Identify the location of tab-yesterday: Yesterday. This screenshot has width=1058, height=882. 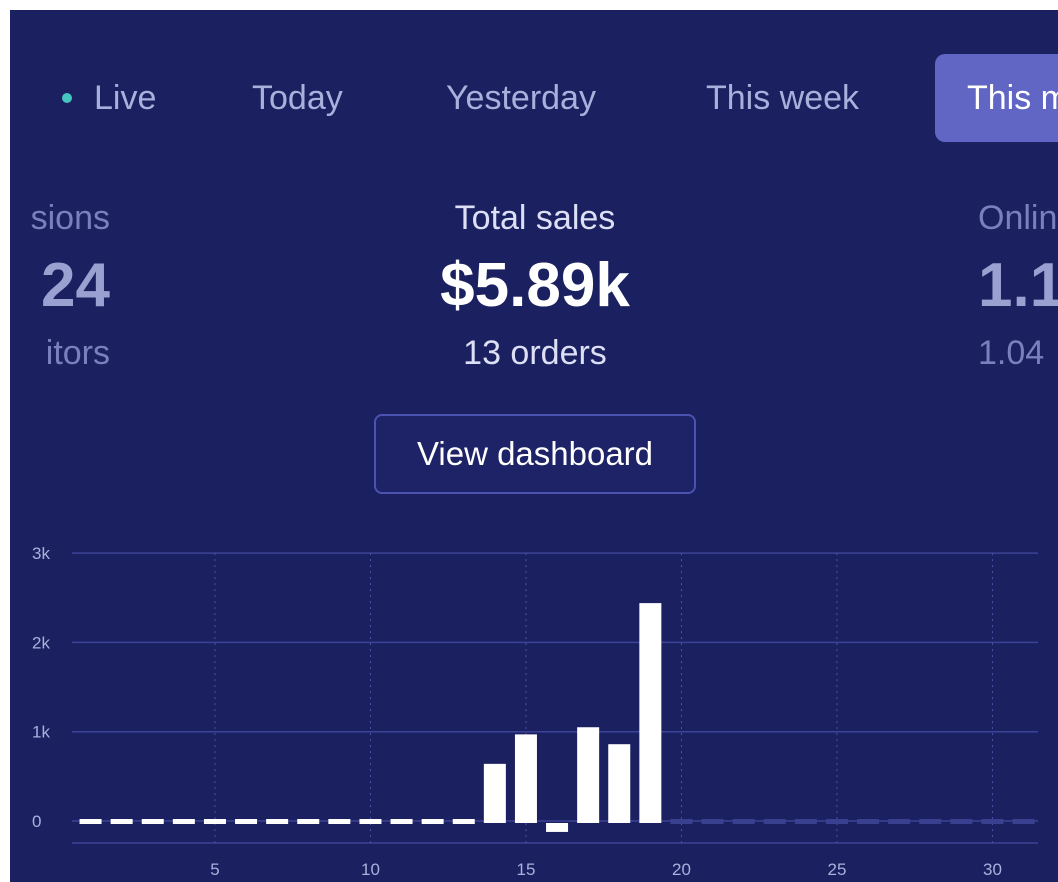
(521, 98).